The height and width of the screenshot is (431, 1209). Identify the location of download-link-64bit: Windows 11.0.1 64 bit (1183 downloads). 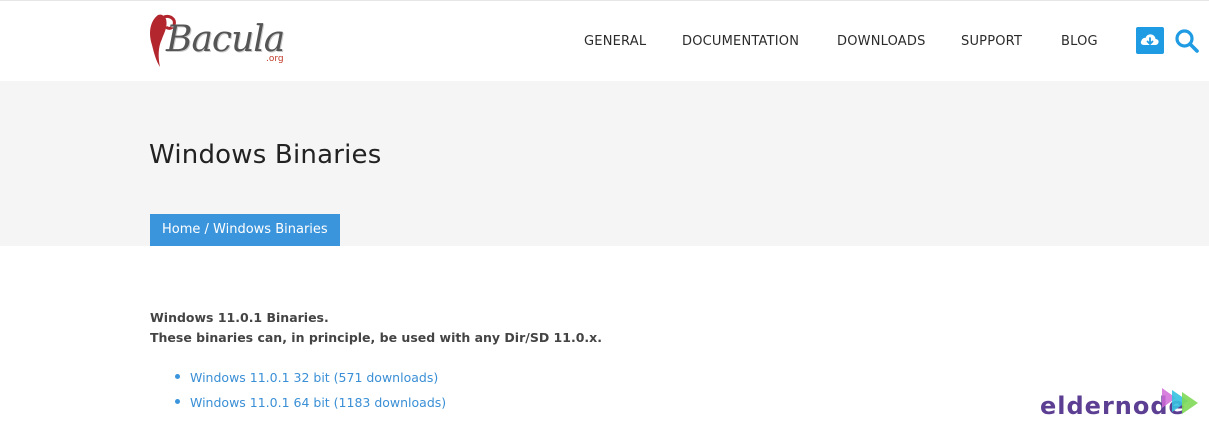
(318, 402).